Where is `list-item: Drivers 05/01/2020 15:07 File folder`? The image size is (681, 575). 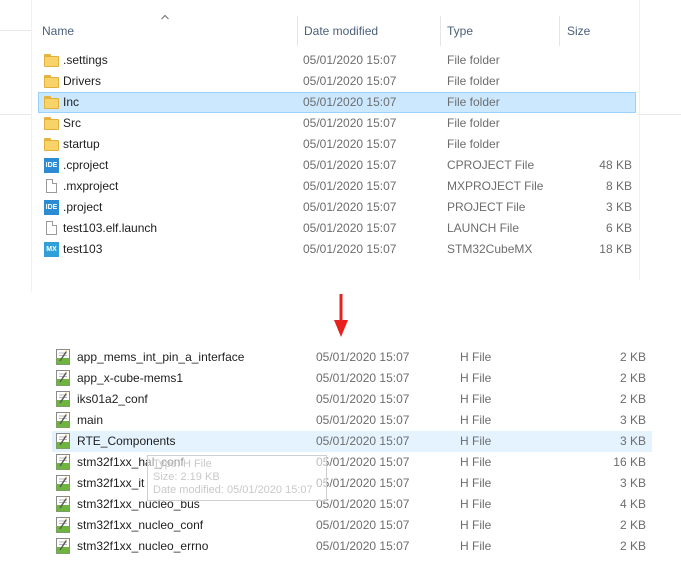
list-item: Drivers 05/01/2020 15:07 File folder is located at coordinates (337, 81).